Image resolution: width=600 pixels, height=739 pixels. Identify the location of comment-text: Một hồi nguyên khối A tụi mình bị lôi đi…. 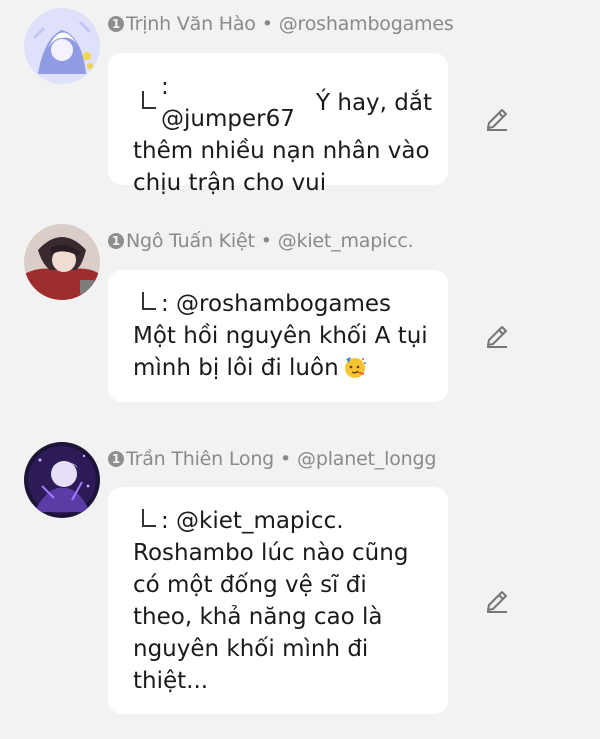
(280, 352).